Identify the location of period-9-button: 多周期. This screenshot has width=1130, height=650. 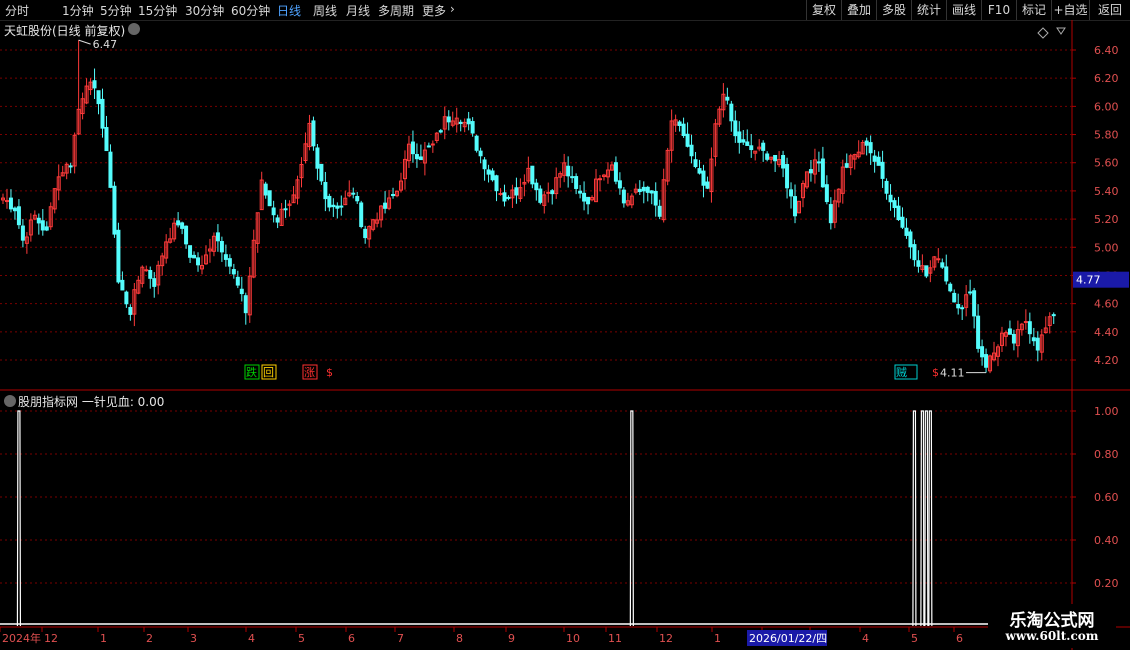
(396, 10).